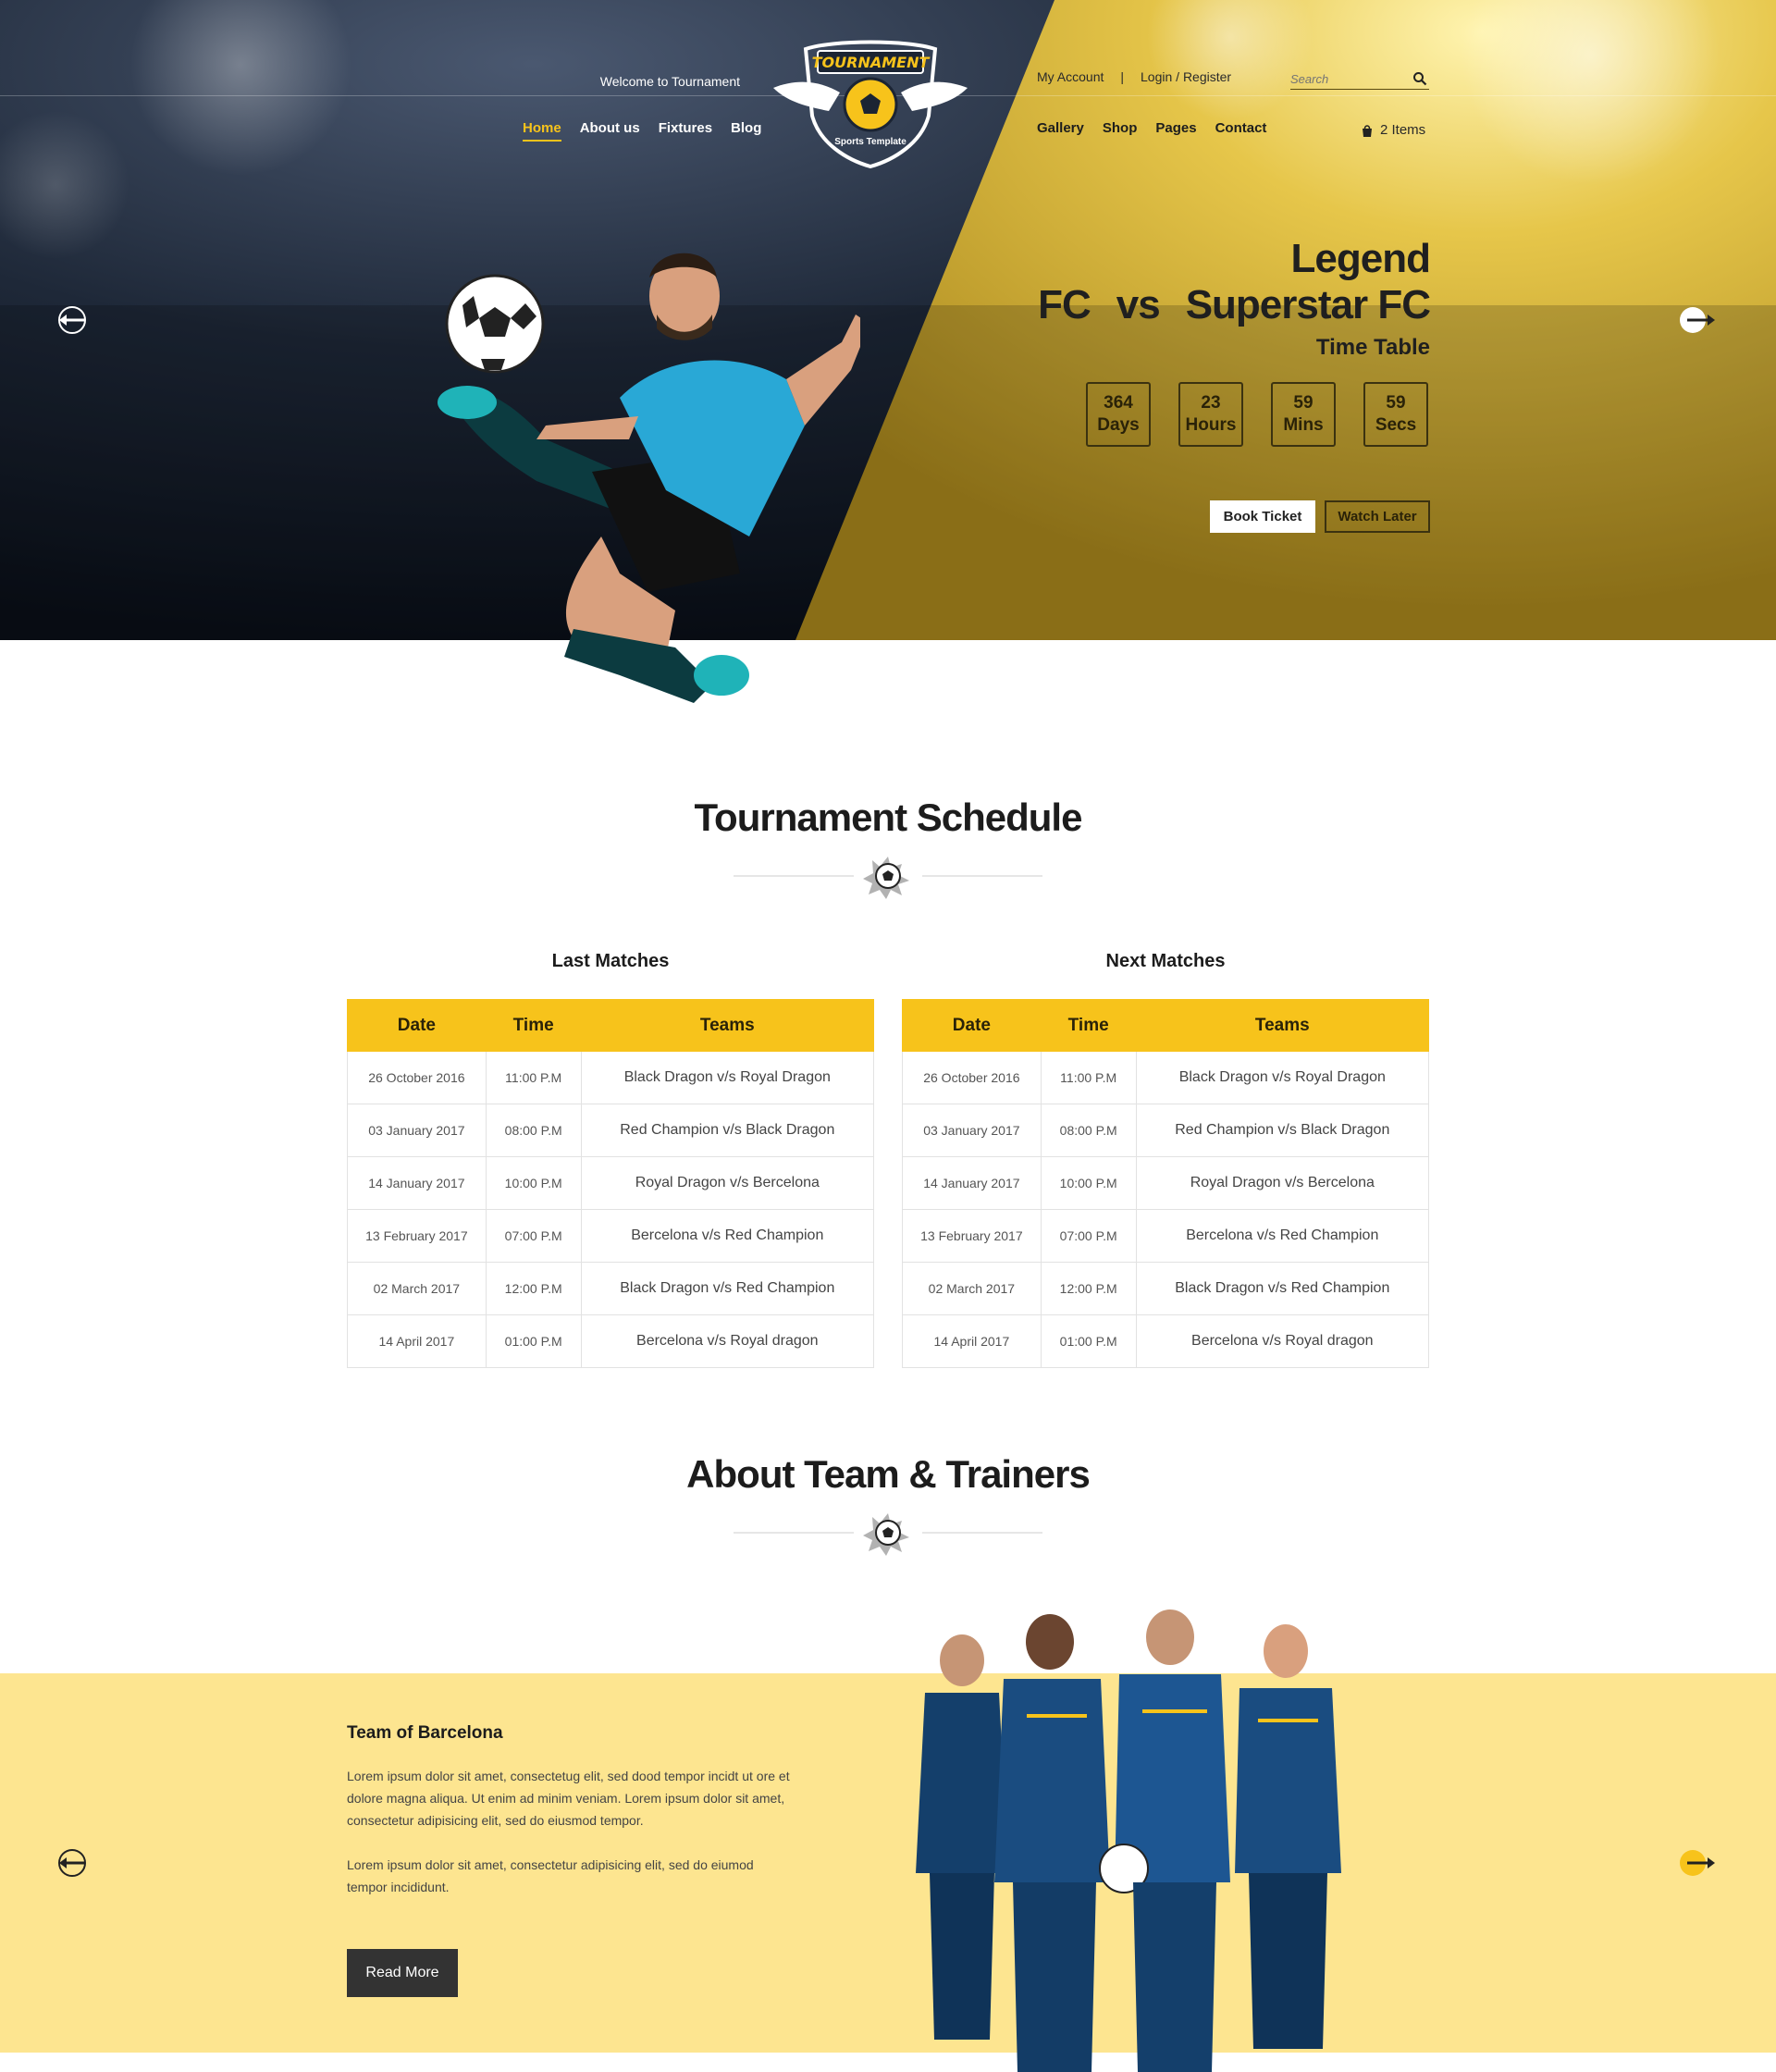  What do you see at coordinates (1186, 77) in the screenshot?
I see `login-register-link: Login / Register` at bounding box center [1186, 77].